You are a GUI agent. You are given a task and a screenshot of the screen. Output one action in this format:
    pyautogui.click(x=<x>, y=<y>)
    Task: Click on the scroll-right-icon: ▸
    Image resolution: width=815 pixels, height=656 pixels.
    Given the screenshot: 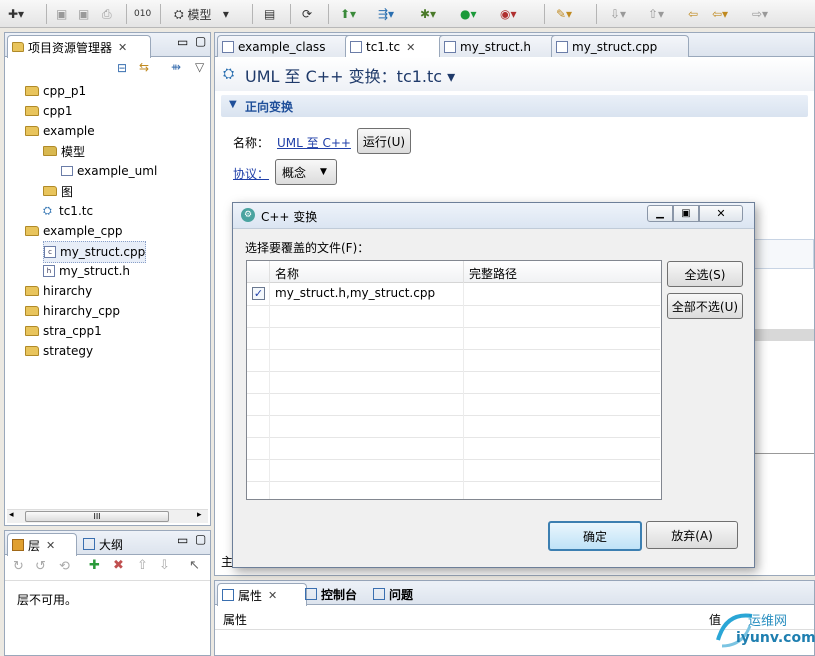 What is the action you would take?
    pyautogui.click(x=199, y=515)
    